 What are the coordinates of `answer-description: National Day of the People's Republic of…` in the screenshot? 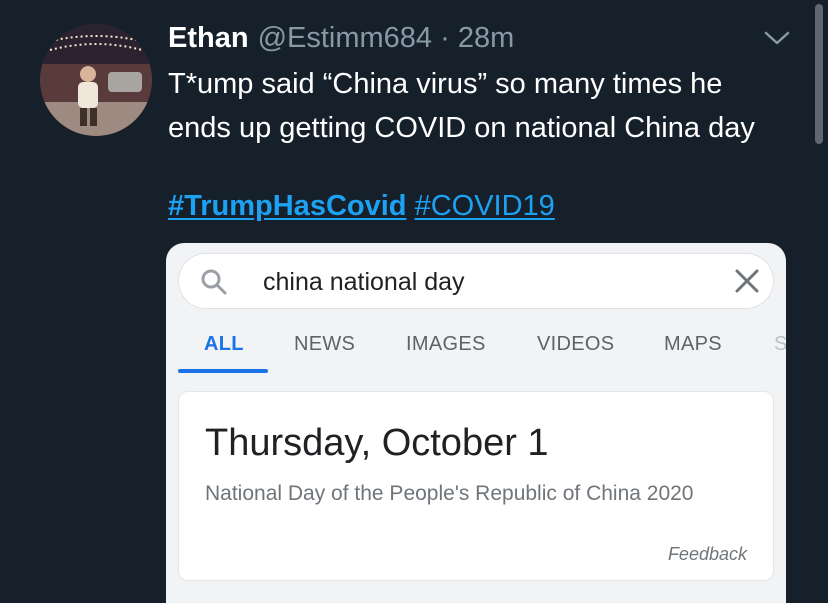 It's located at (449, 493).